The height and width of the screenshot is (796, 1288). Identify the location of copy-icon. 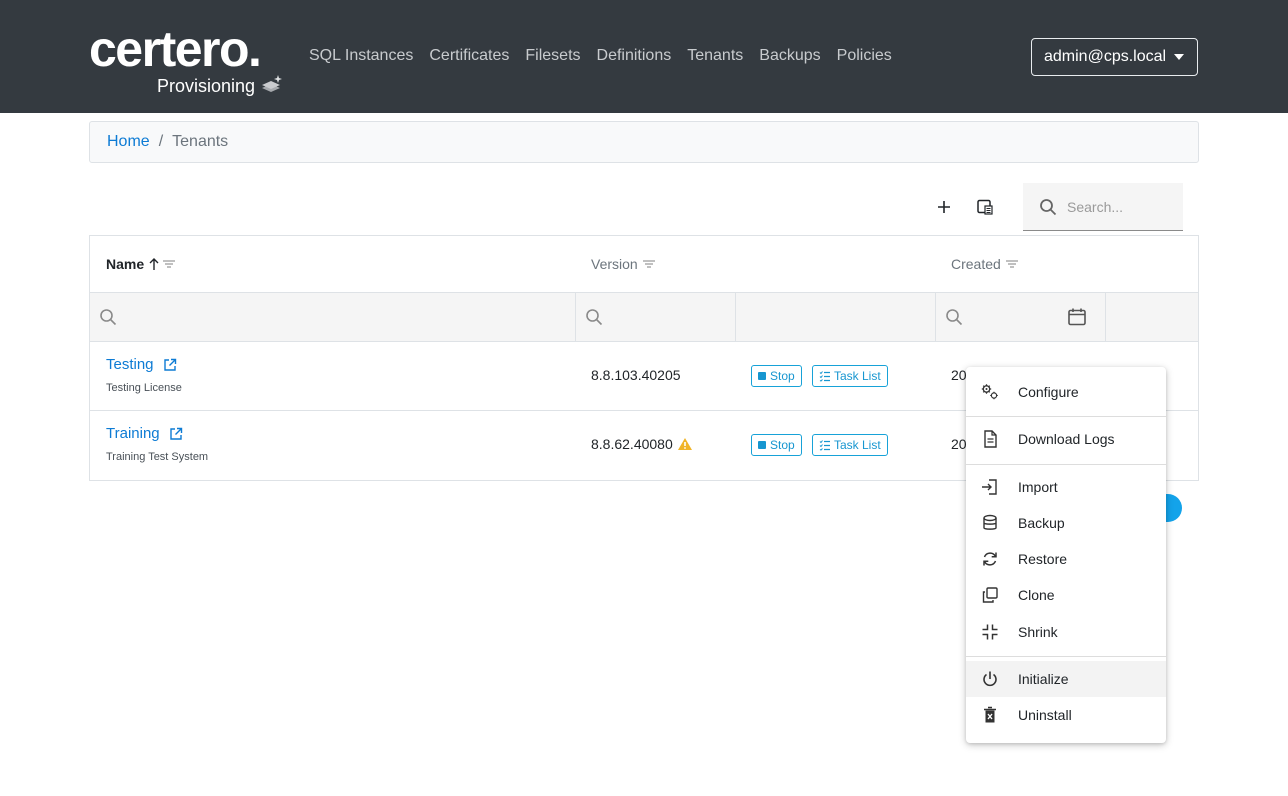
(990, 595).